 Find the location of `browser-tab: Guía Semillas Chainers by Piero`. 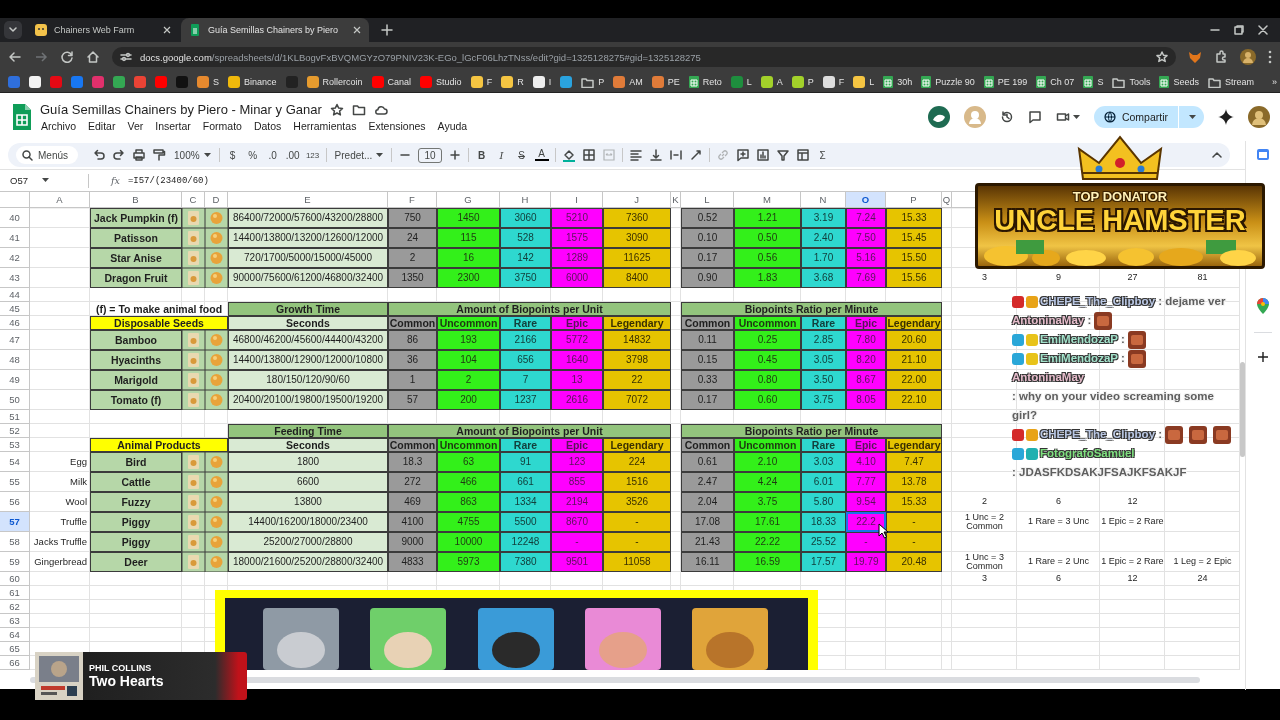

browser-tab: Guía Semillas Chainers by Piero is located at coordinates (275, 30).